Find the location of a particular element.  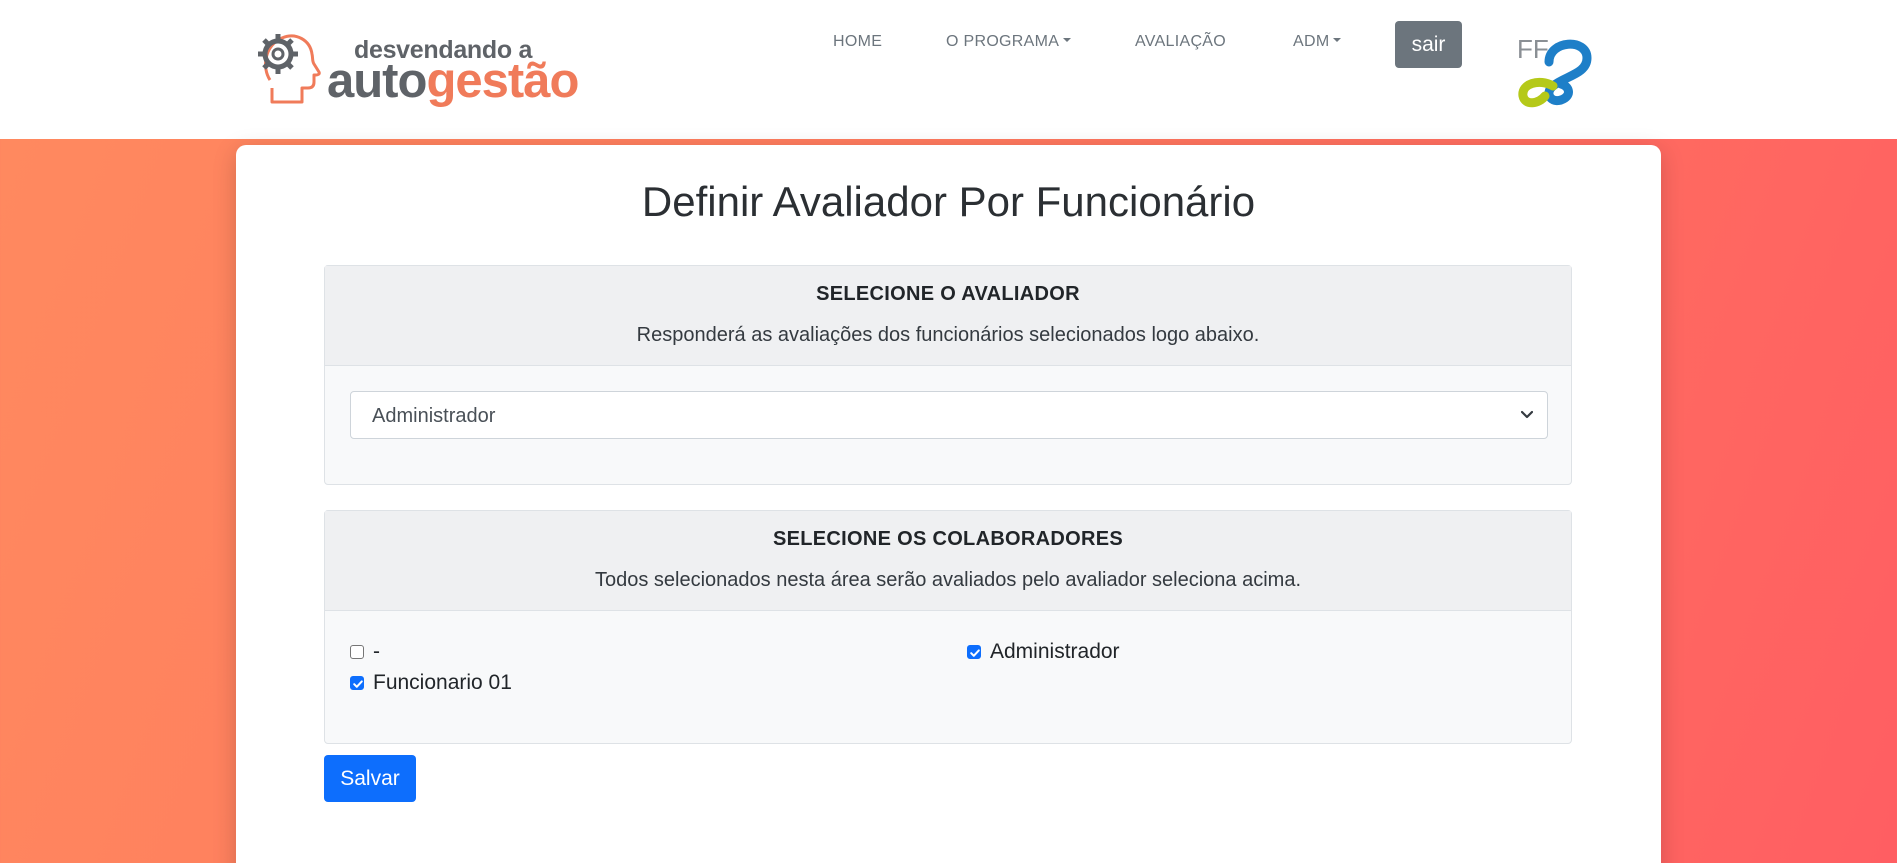

colaborador-label: - is located at coordinates (376, 651).